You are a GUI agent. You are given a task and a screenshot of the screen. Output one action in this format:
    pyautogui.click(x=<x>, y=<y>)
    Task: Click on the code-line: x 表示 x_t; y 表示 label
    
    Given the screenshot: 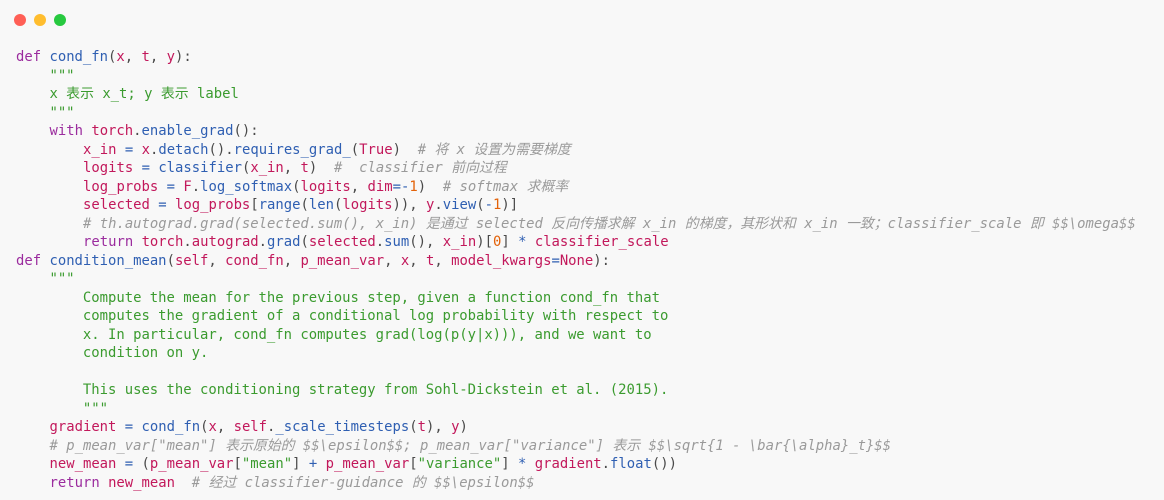 What is the action you would take?
    pyautogui.click(x=127, y=94)
    